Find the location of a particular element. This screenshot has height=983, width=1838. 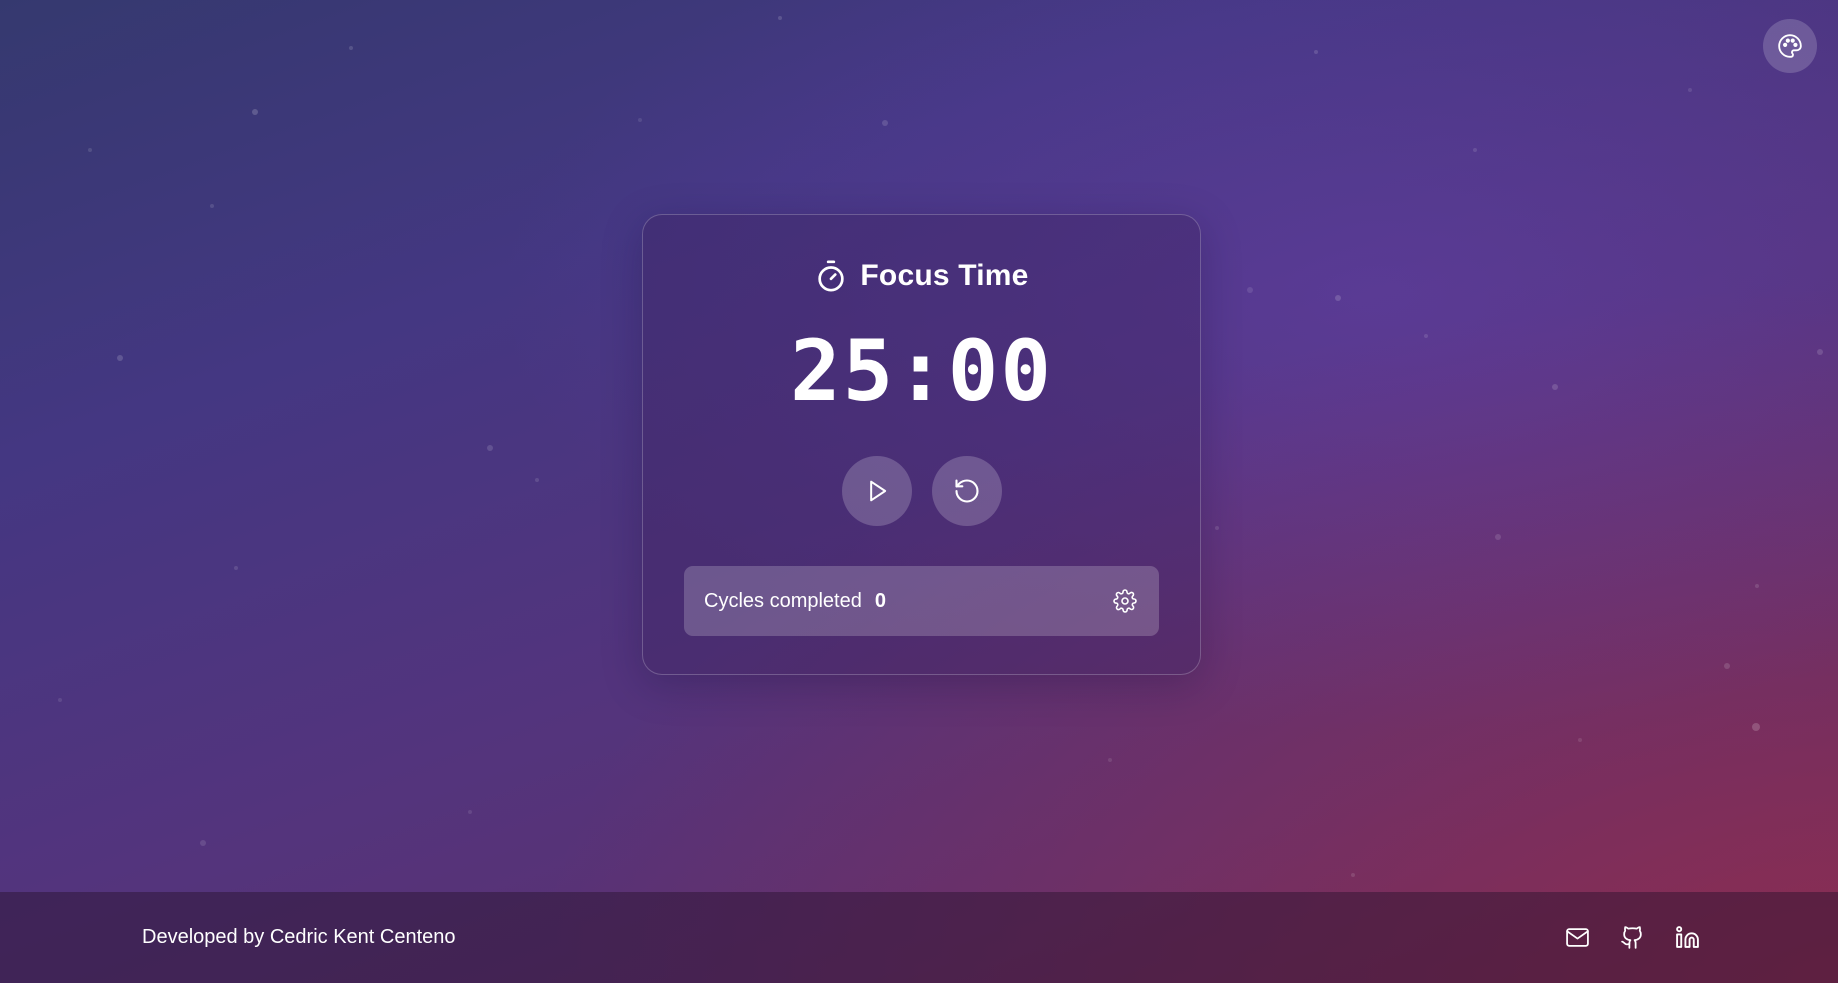

timer-display: 25:00 is located at coordinates (921, 371).